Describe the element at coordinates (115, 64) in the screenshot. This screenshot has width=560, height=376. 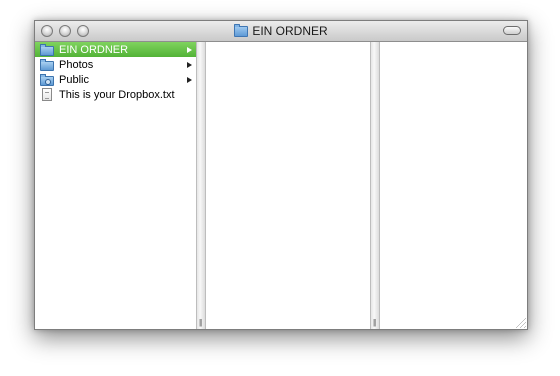
I see `list-item-photos: Photos` at that location.